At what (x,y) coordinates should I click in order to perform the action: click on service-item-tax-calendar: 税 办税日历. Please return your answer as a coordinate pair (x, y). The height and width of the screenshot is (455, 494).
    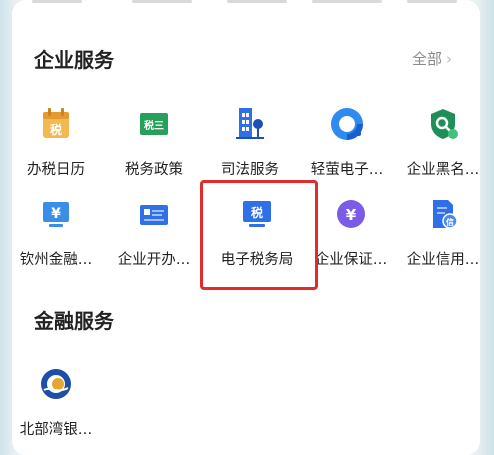
    Looking at the image, I should click on (56, 141).